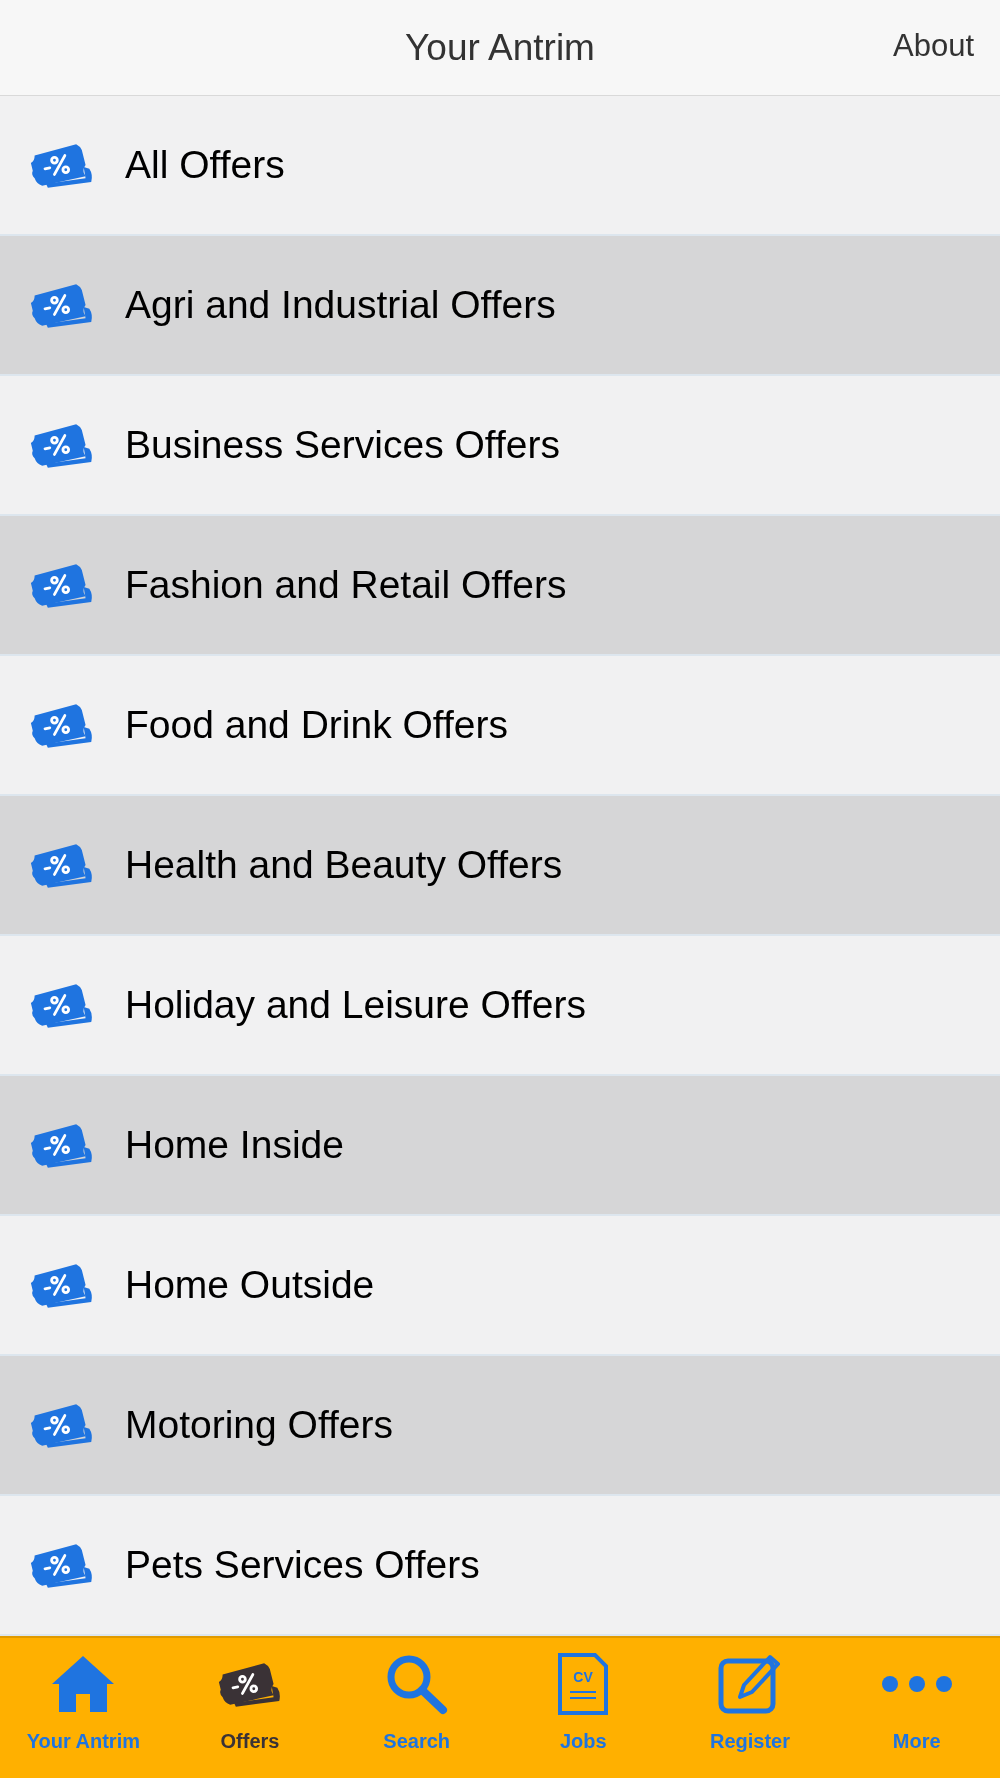  What do you see at coordinates (344, 865) in the screenshot?
I see `category-label: Health and Beauty Offers` at bounding box center [344, 865].